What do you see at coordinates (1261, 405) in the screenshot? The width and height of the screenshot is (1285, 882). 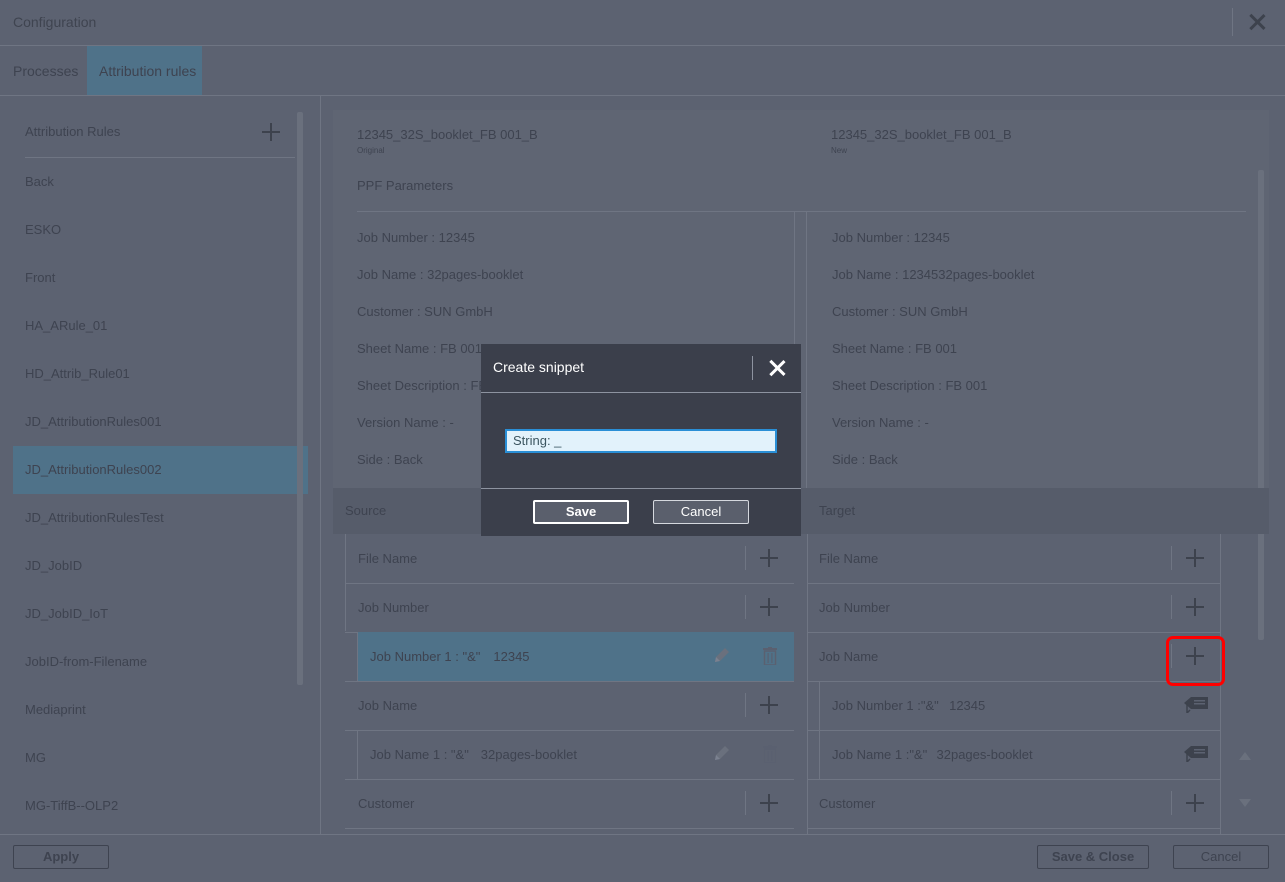 I see `preview-scrollbar` at bounding box center [1261, 405].